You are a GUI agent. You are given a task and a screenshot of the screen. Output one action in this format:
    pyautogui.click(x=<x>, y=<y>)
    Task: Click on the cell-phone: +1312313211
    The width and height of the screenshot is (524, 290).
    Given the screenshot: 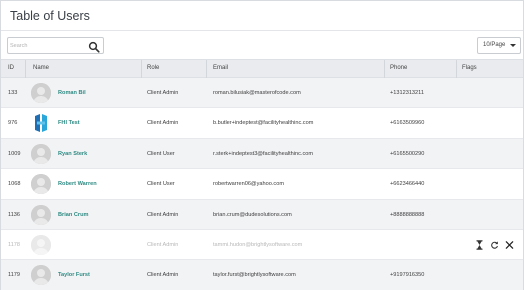 What is the action you would take?
    pyautogui.click(x=407, y=93)
    